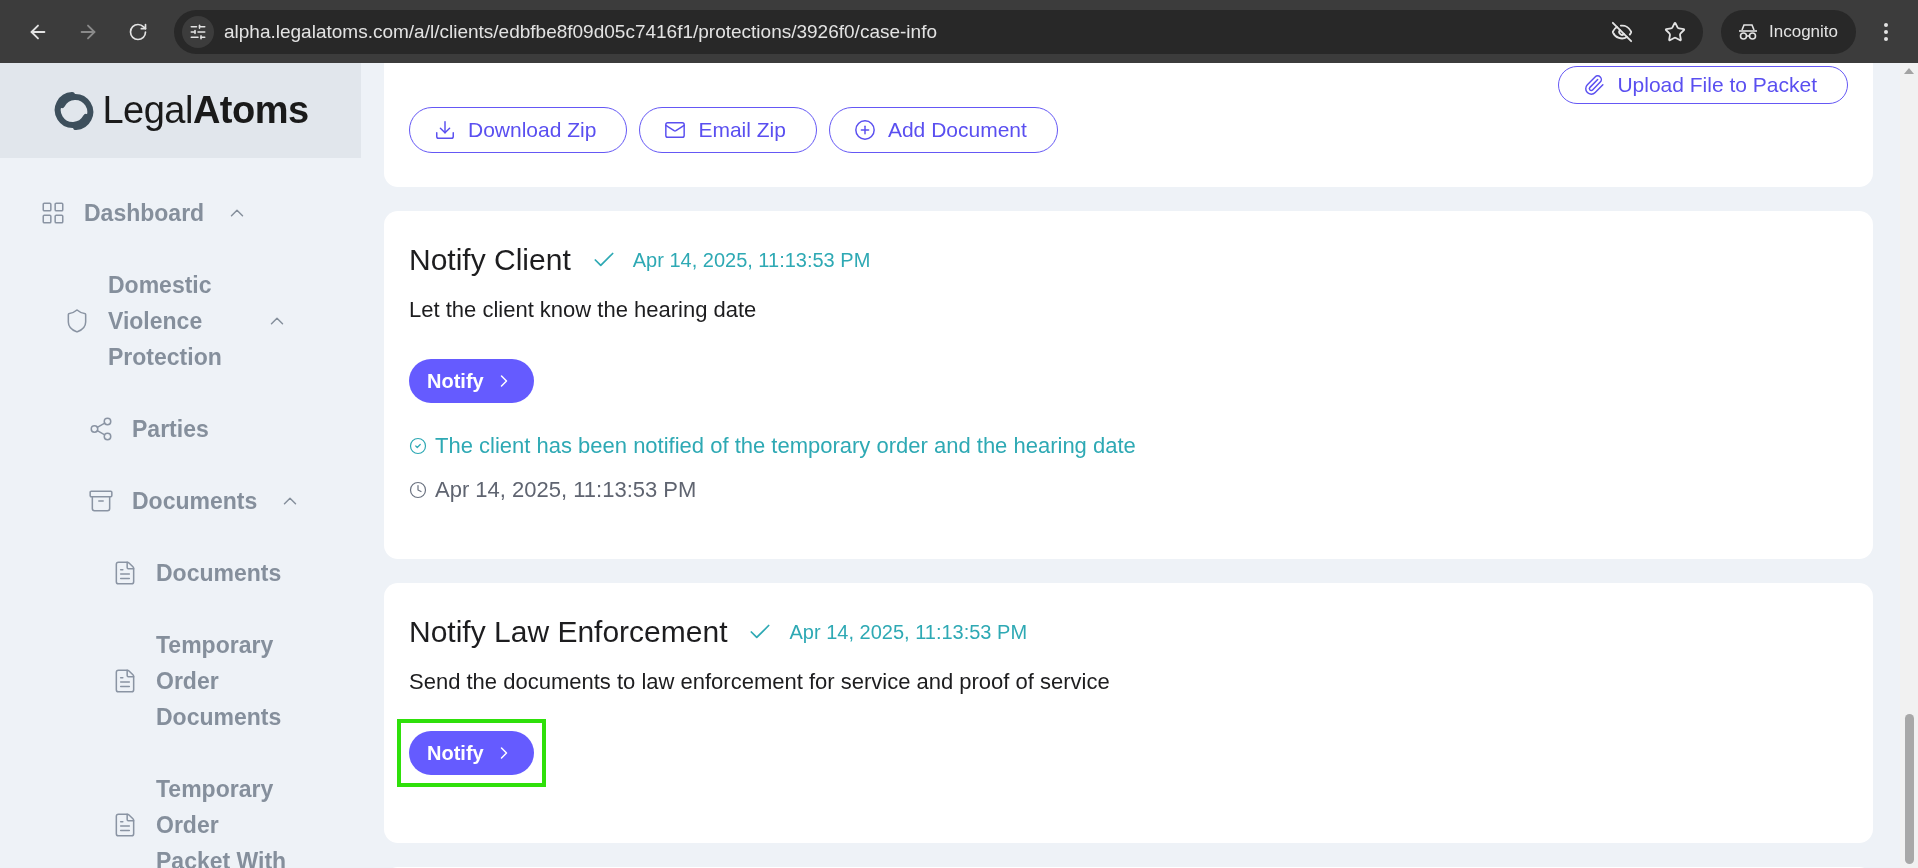 This screenshot has width=1918, height=868. I want to click on sidebar-item: Domestic Violence Protection, so click(176, 321).